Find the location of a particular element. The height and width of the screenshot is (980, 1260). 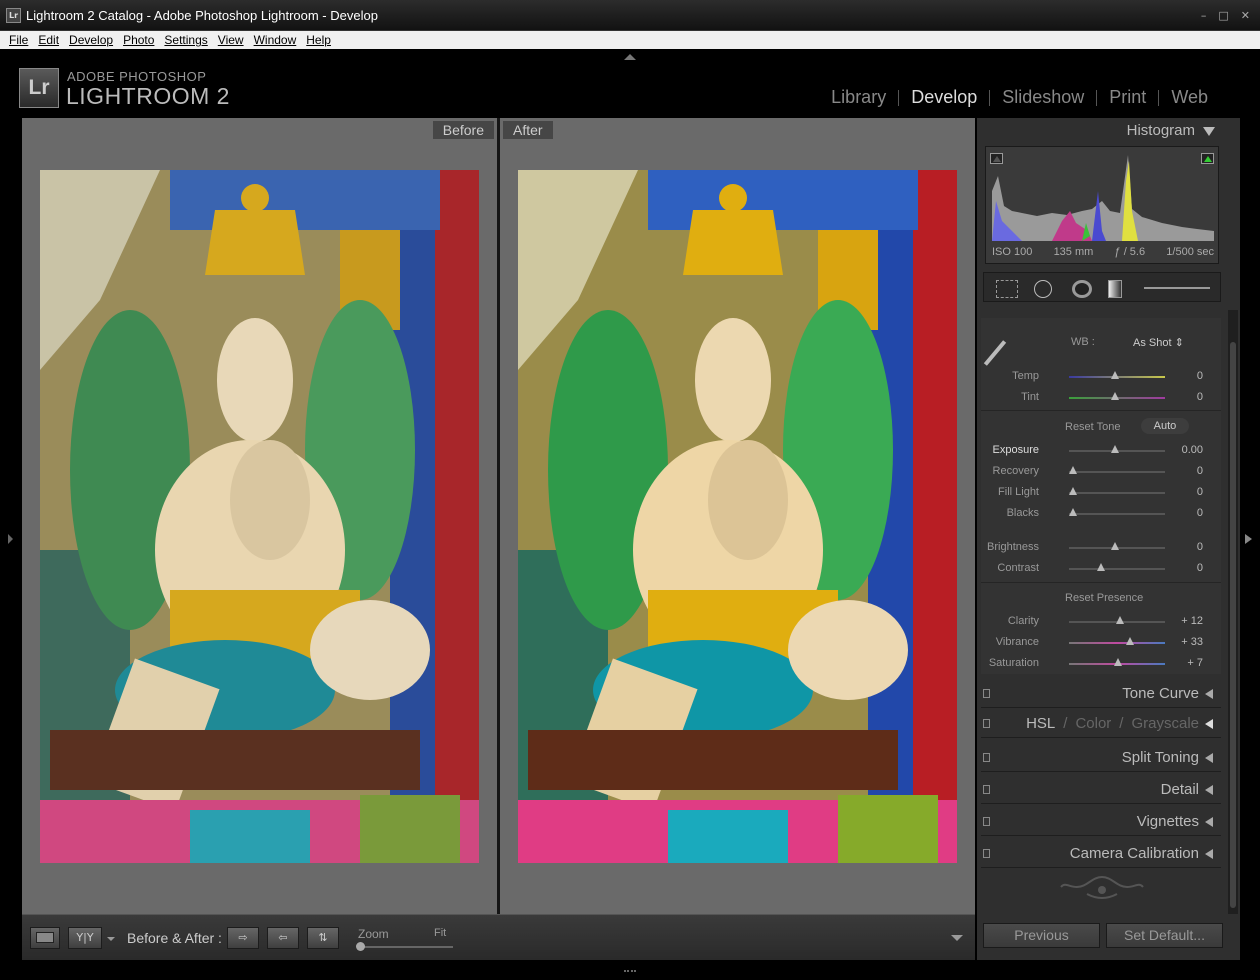

spot-removal-tool-icon is located at coordinates (1043, 289).